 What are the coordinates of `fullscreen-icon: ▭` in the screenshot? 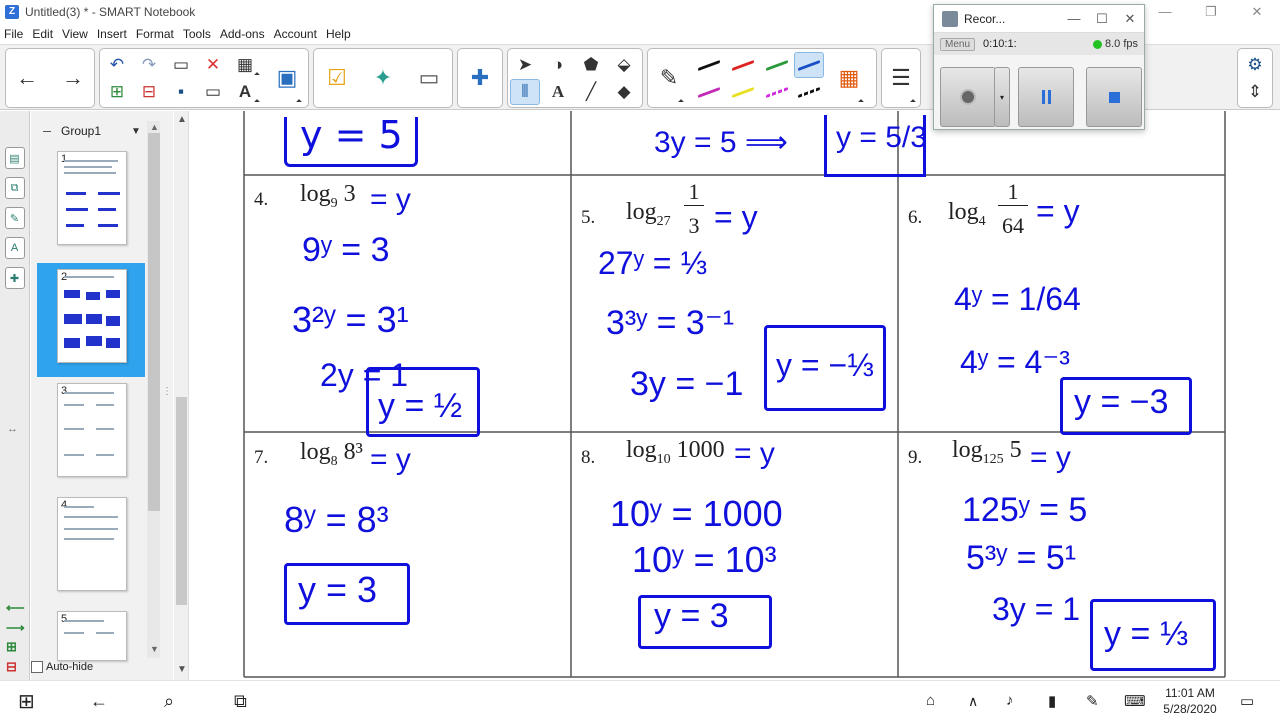 It's located at (213, 92).